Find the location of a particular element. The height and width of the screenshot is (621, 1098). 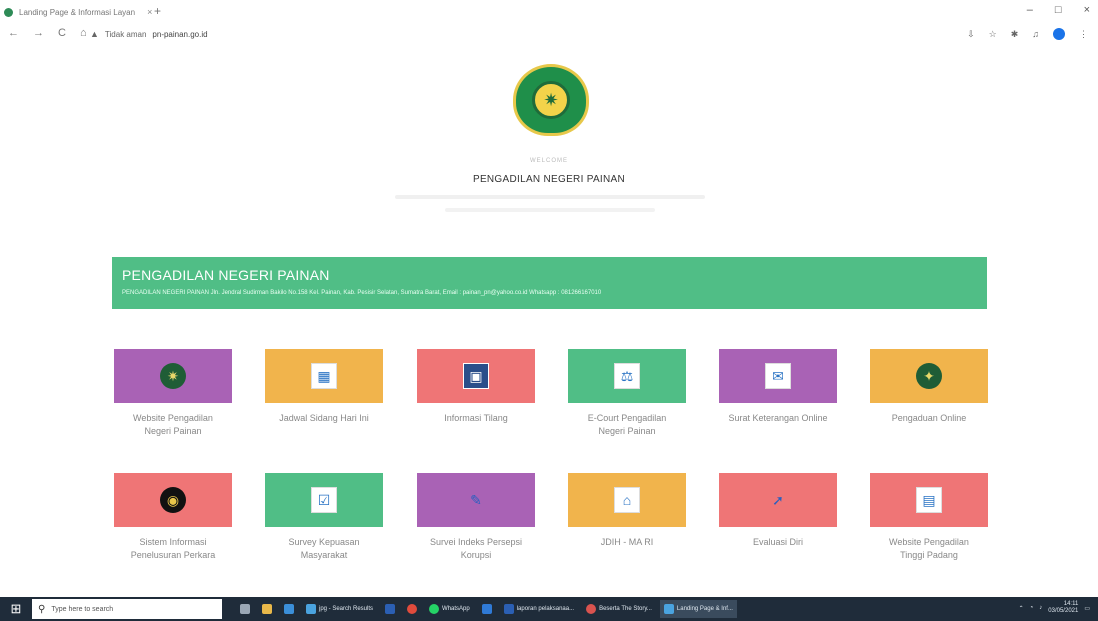

tile-label: Pengaduan Online is located at coordinates (929, 418).